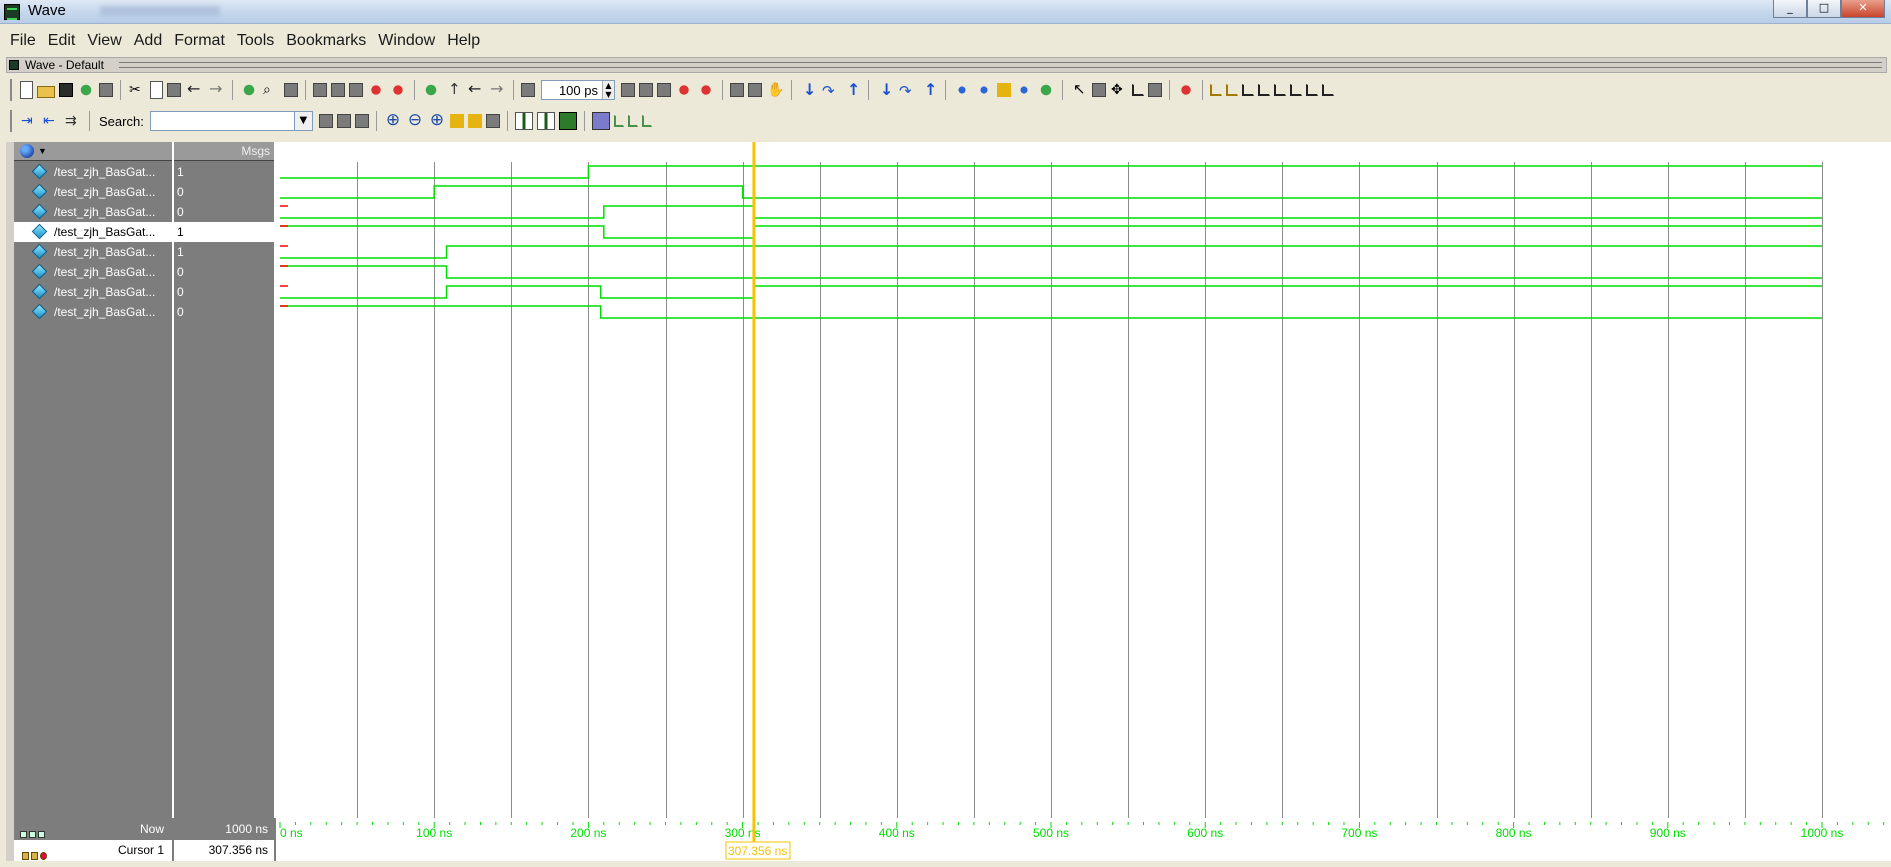 The image size is (1891, 867). What do you see at coordinates (1079, 89) in the screenshot?
I see `select-mode-icon` at bounding box center [1079, 89].